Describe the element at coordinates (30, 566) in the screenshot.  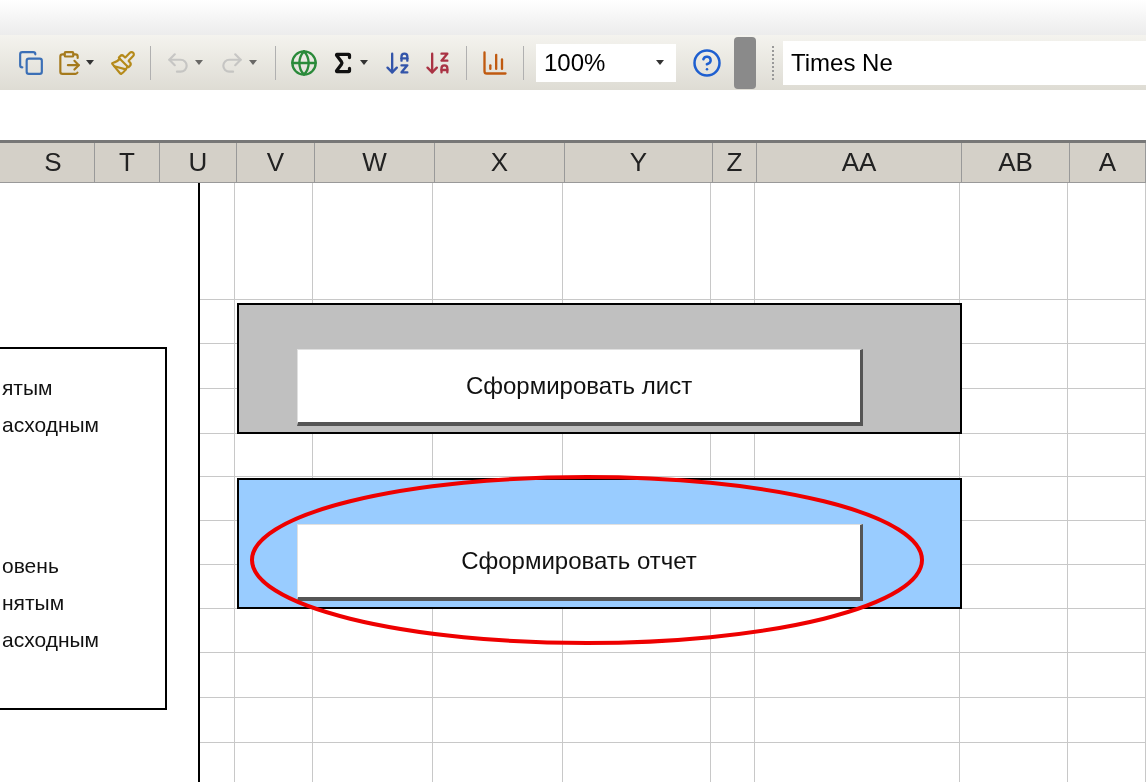
I see `text-line: овень` at that location.